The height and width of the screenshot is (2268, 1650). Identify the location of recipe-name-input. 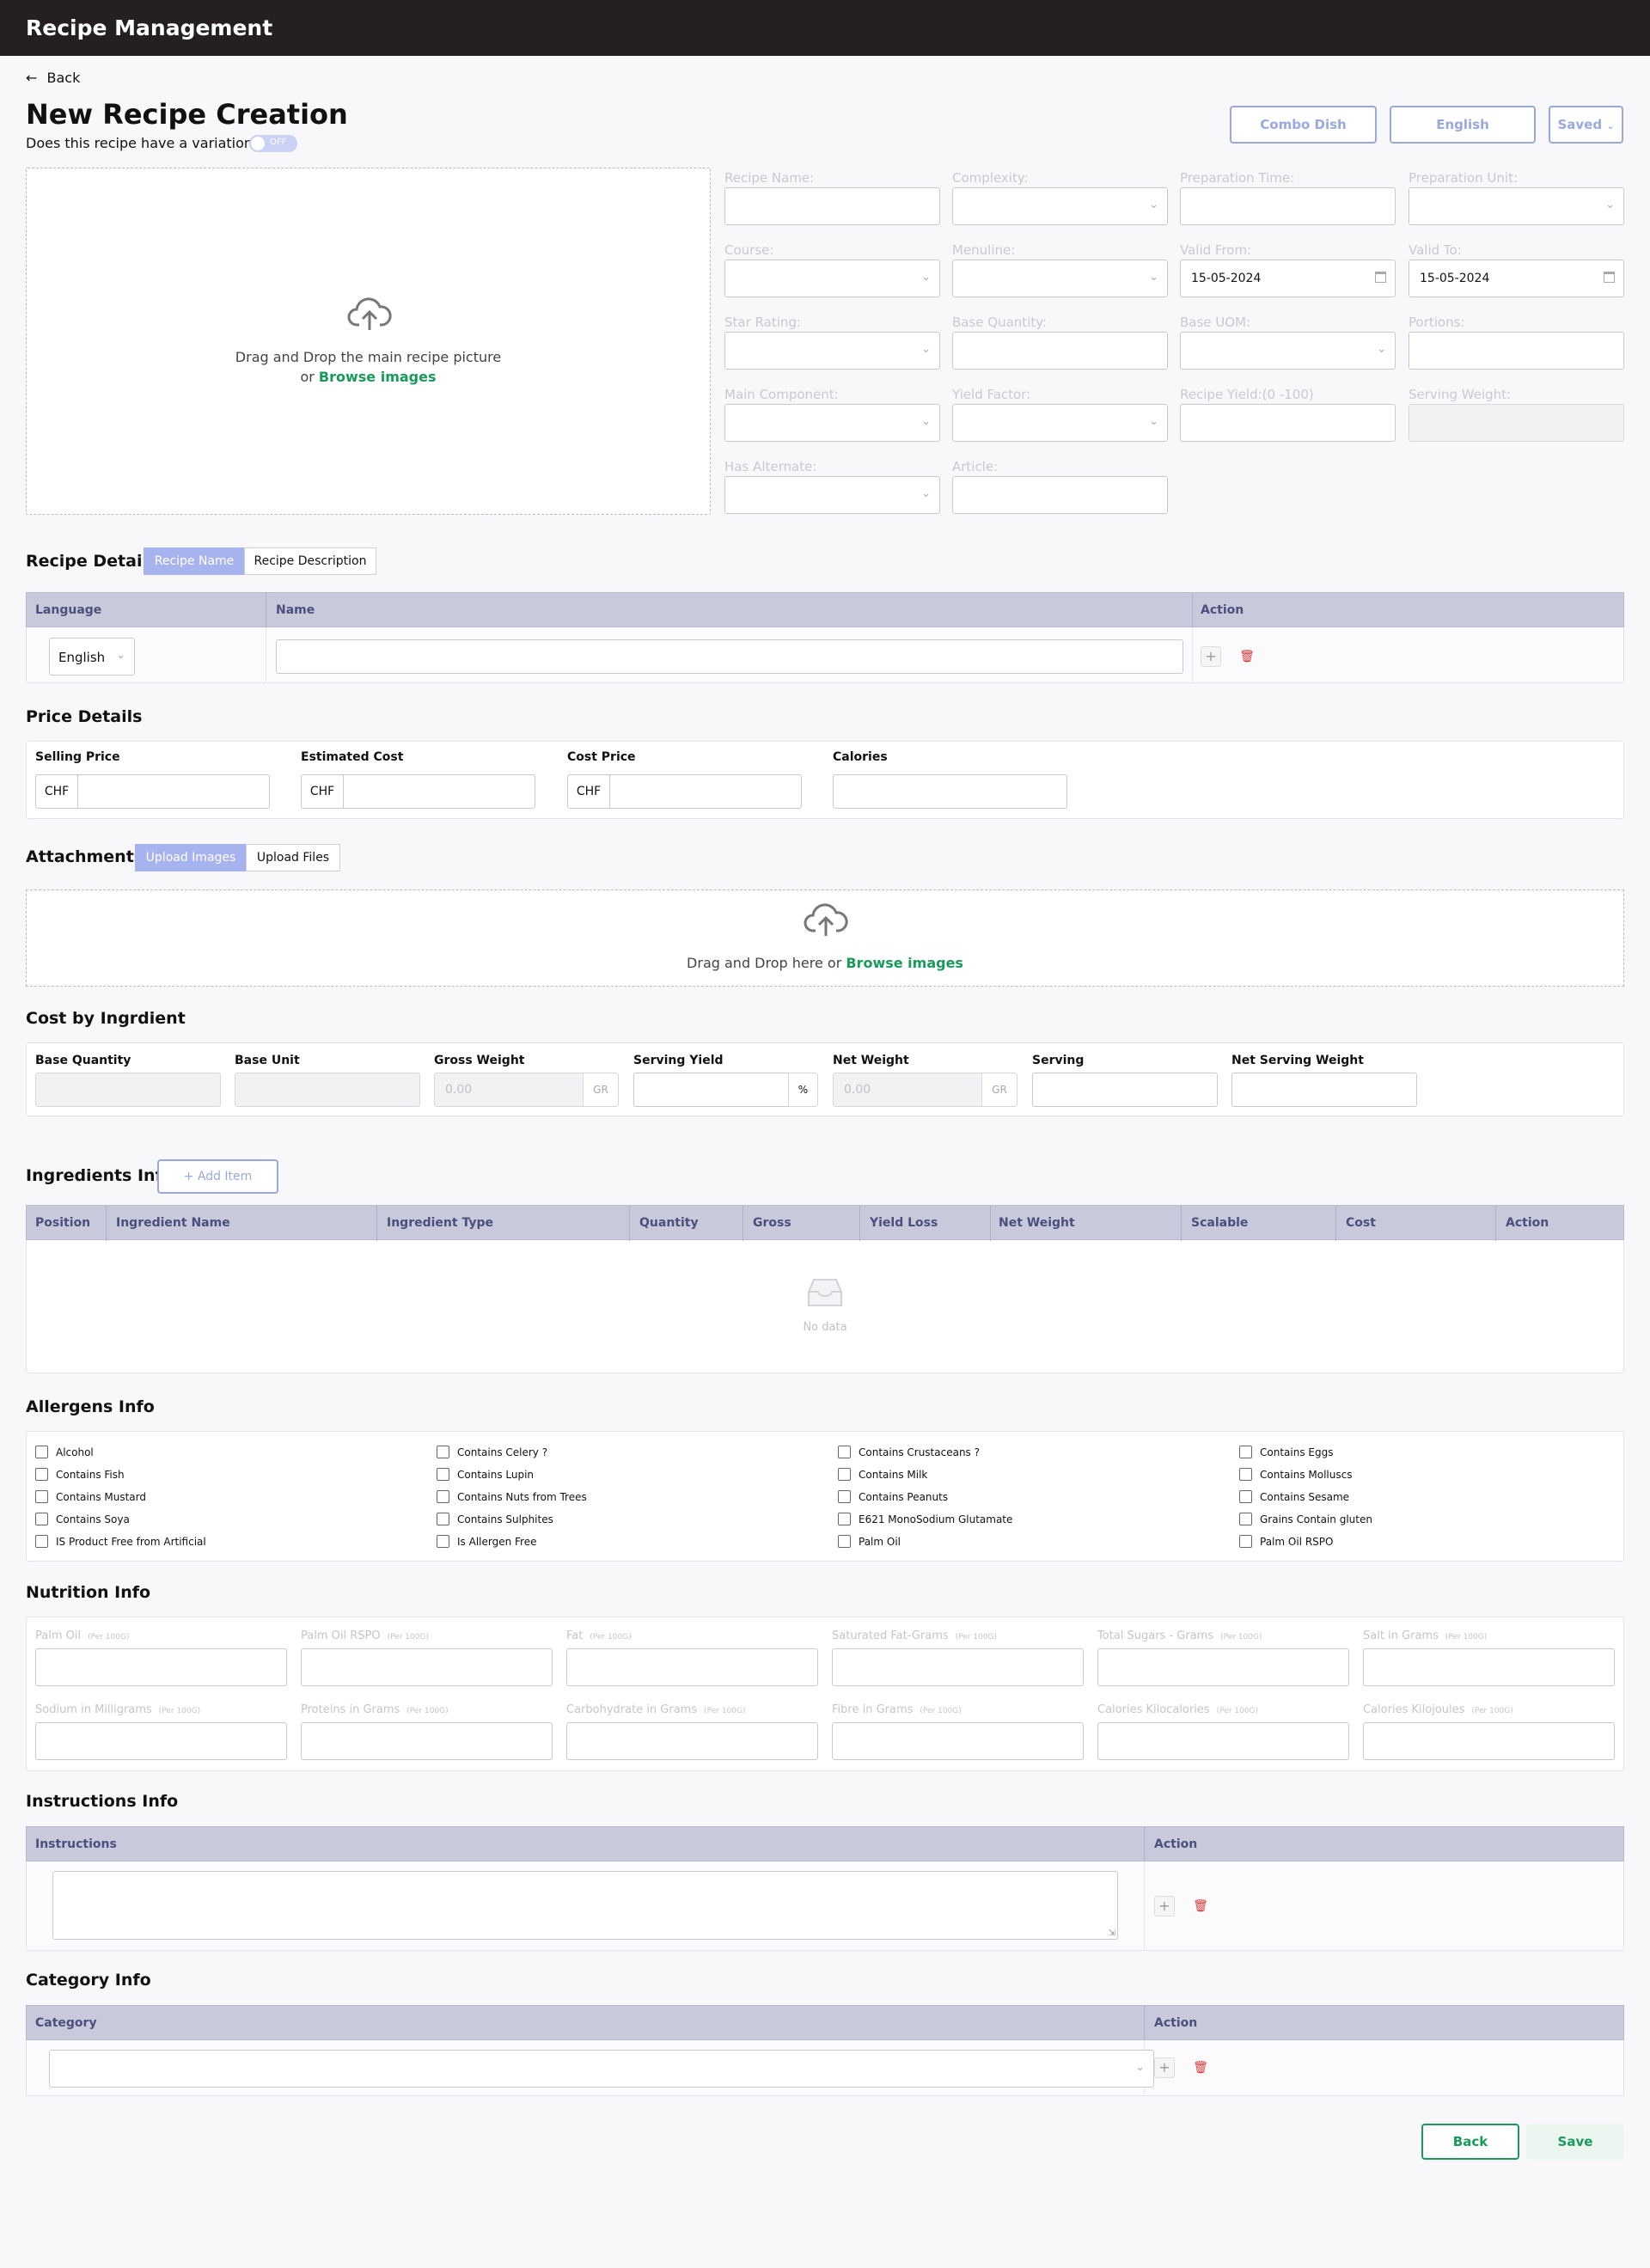
(832, 206).